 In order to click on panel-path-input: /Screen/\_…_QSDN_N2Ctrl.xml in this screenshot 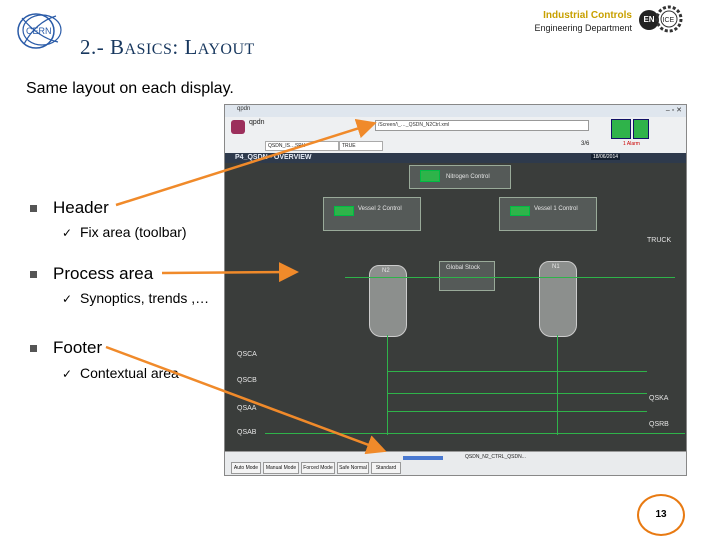, I will do `click(482, 125)`.